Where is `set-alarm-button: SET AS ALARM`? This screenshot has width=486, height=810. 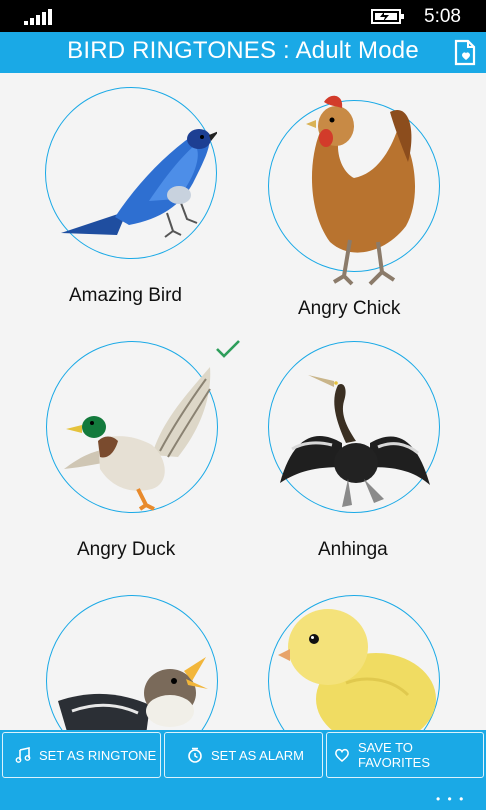
set-alarm-button: SET AS ALARM is located at coordinates (243, 755).